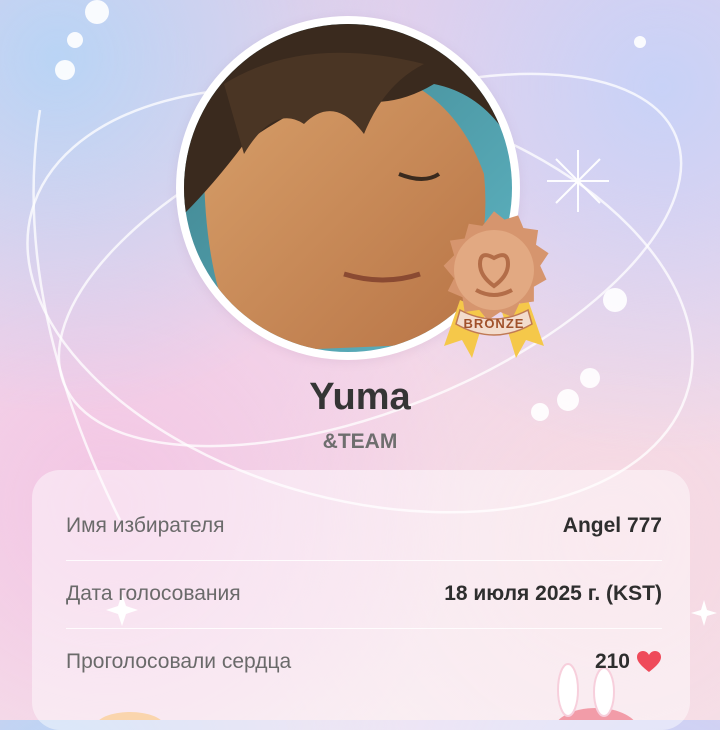 This screenshot has width=720, height=730. What do you see at coordinates (583, 58) in the screenshot?
I see `crescent-moon-icon` at bounding box center [583, 58].